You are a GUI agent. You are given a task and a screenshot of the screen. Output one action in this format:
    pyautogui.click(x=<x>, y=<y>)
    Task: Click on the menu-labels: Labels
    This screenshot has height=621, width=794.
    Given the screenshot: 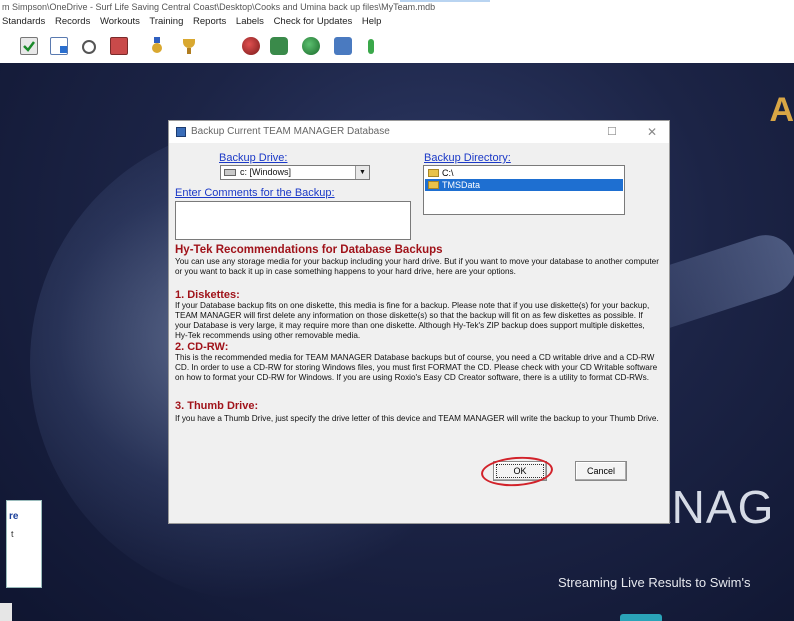 What is the action you would take?
    pyautogui.click(x=250, y=21)
    